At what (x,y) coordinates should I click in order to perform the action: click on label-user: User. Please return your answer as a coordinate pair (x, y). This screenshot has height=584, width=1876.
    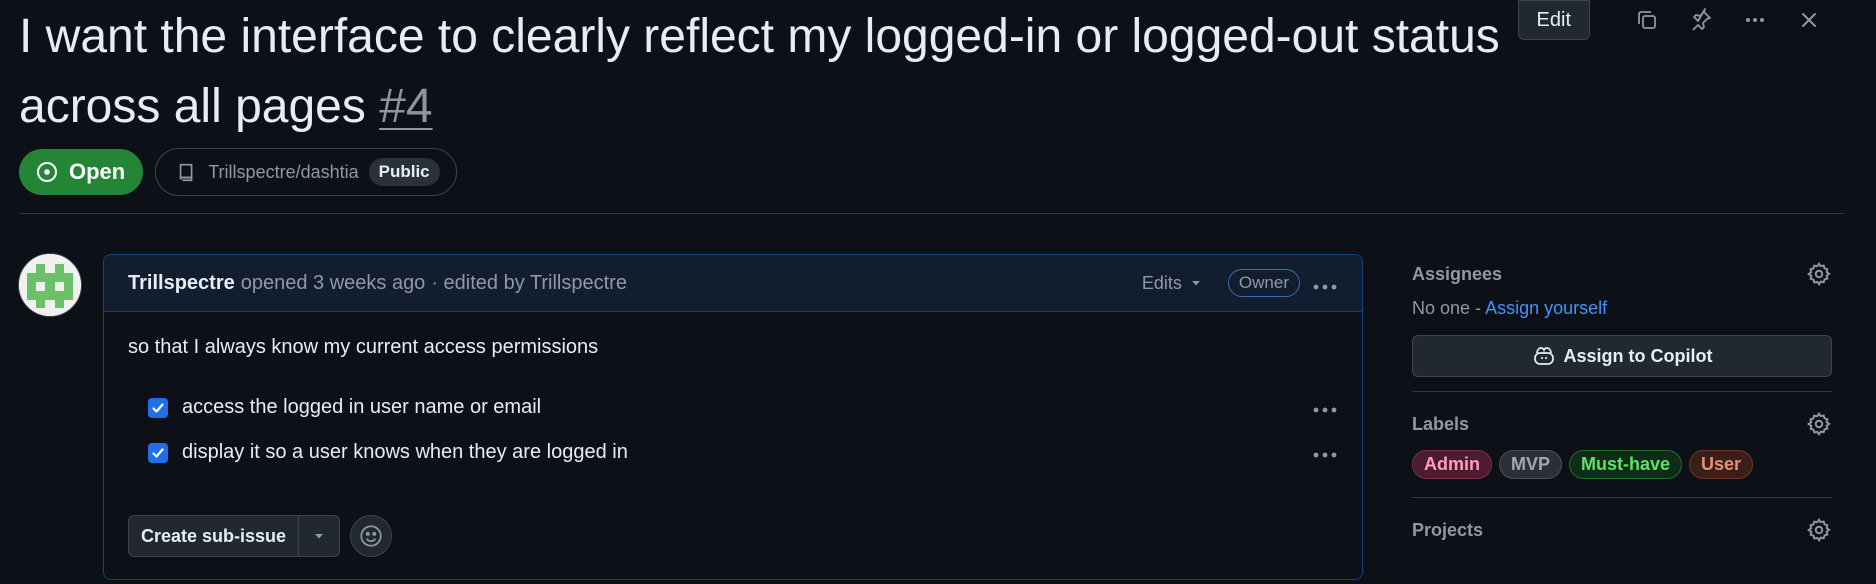
    Looking at the image, I should click on (1721, 464).